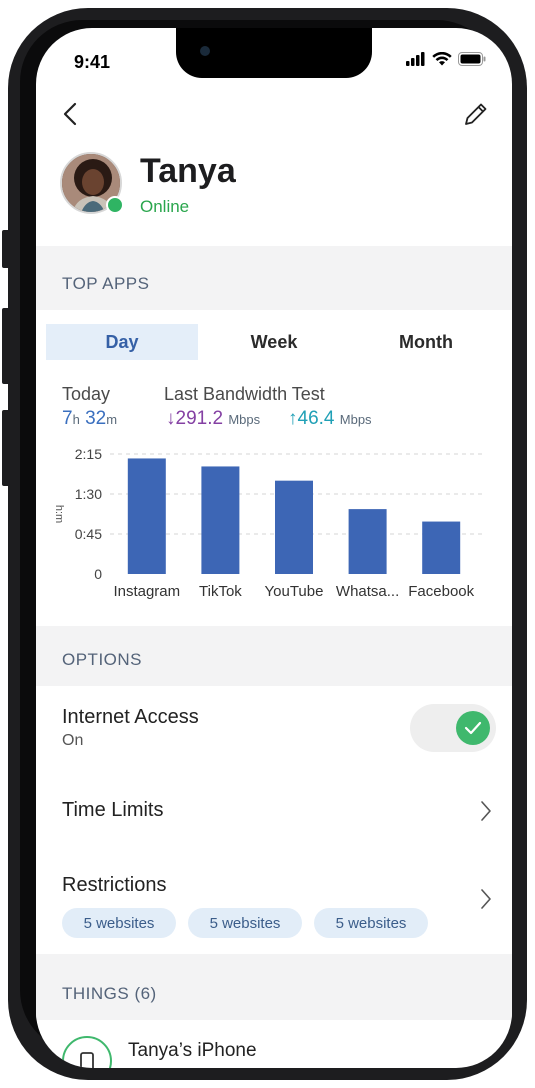  What do you see at coordinates (88, 454) in the screenshot?
I see `y-tick-label: 2:15` at bounding box center [88, 454].